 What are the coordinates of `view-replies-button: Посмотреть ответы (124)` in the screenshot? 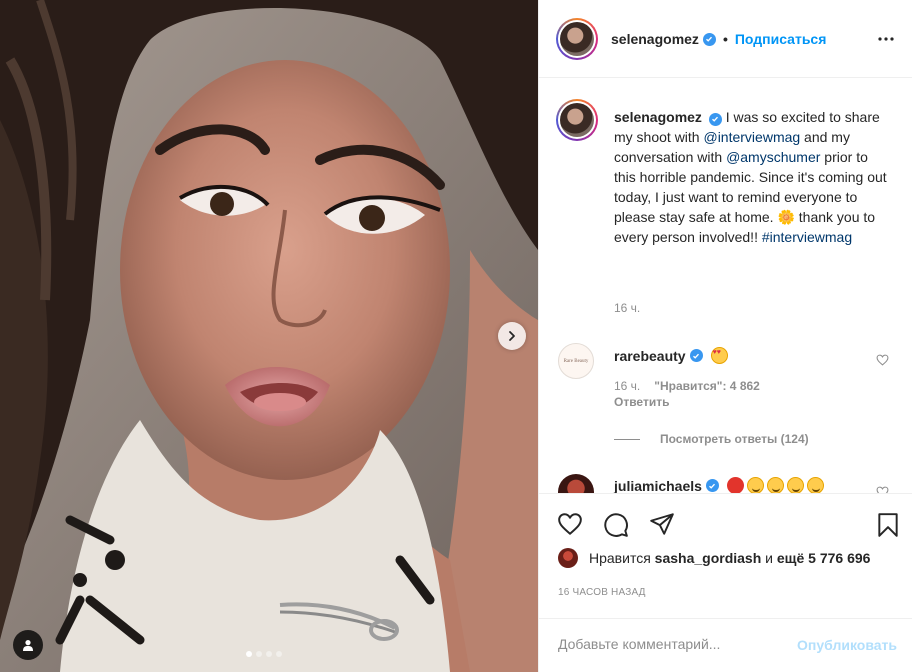 It's located at (711, 439).